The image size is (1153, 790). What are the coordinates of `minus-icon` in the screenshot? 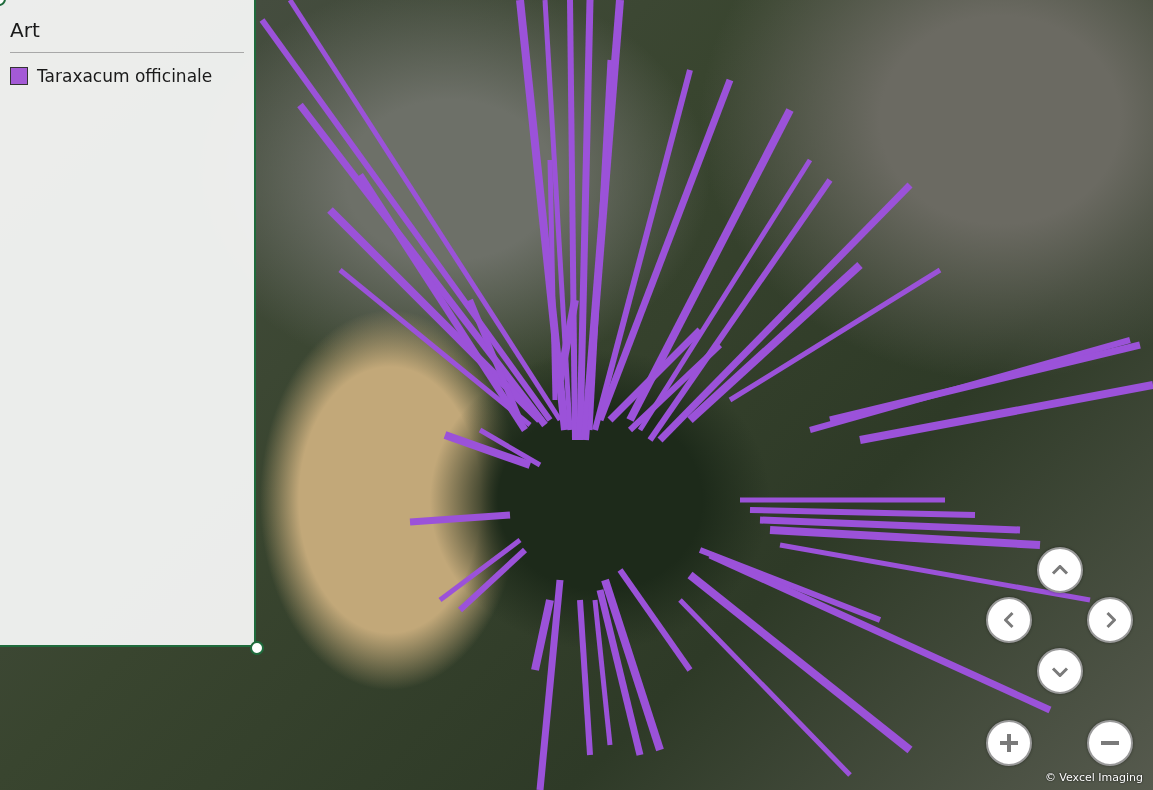 It's located at (1110, 743).